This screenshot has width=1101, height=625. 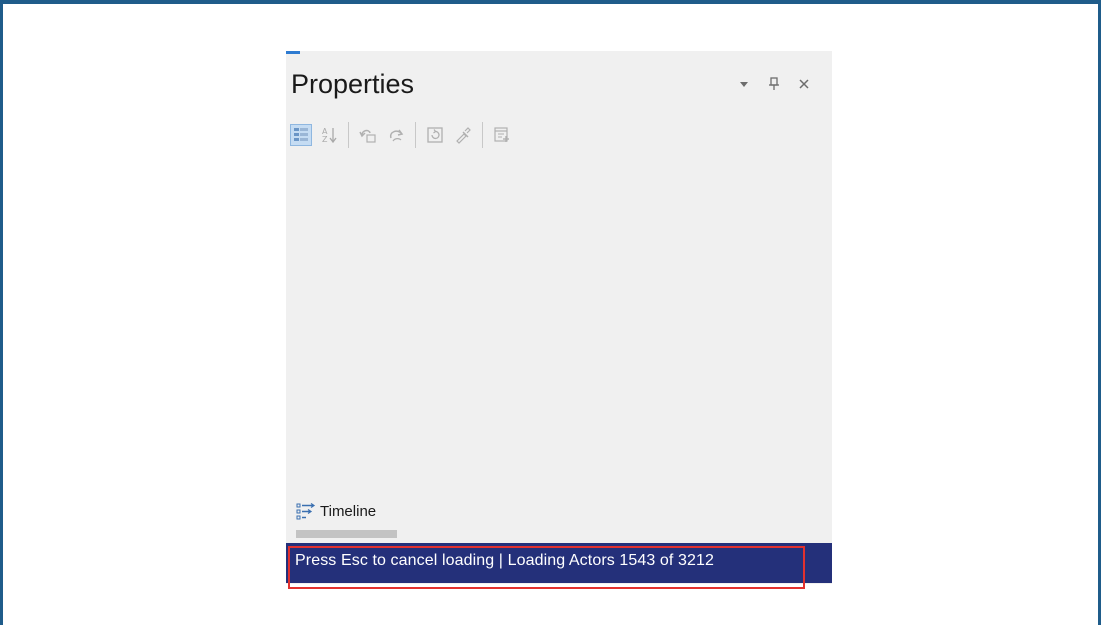 I want to click on categorized-view-icon, so click(x=301, y=134).